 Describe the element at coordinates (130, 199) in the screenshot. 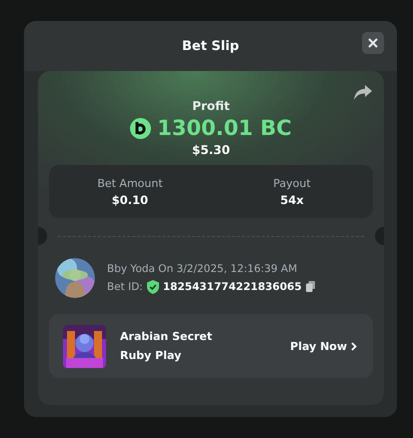

I see `stat-value: $0.10` at that location.